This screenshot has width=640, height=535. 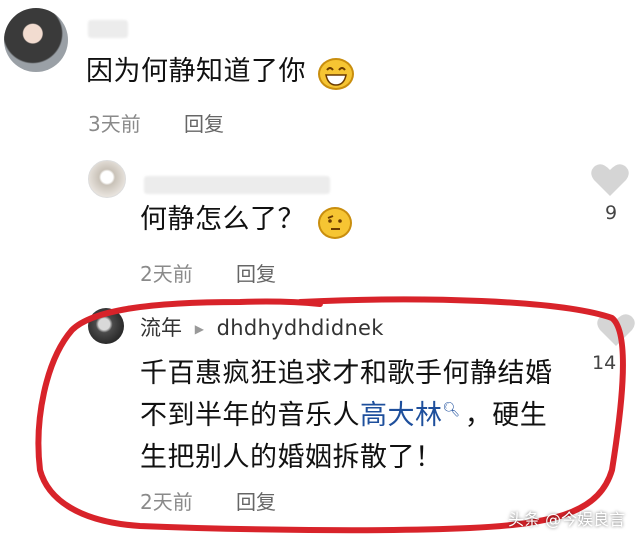 What do you see at coordinates (346, 373) in the screenshot?
I see `comment-text-line-1: 千百惠疯狂追求才和歌手何静结婚` at bounding box center [346, 373].